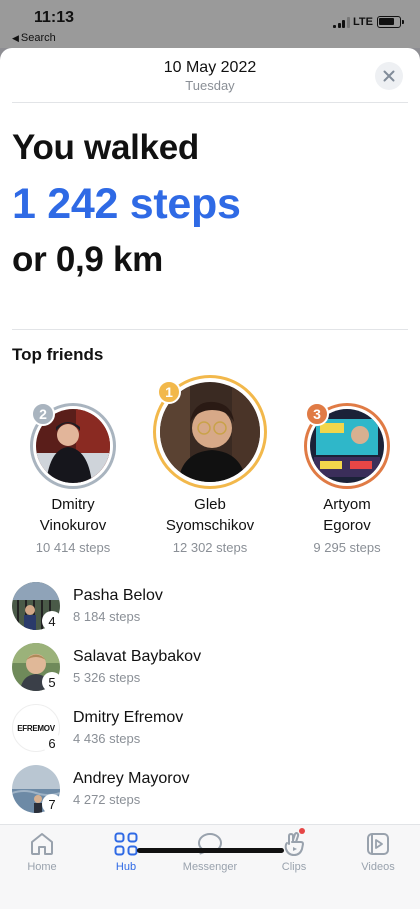  Describe the element at coordinates (107, 738) in the screenshot. I see `friend-steps: 4 436 steps` at that location.